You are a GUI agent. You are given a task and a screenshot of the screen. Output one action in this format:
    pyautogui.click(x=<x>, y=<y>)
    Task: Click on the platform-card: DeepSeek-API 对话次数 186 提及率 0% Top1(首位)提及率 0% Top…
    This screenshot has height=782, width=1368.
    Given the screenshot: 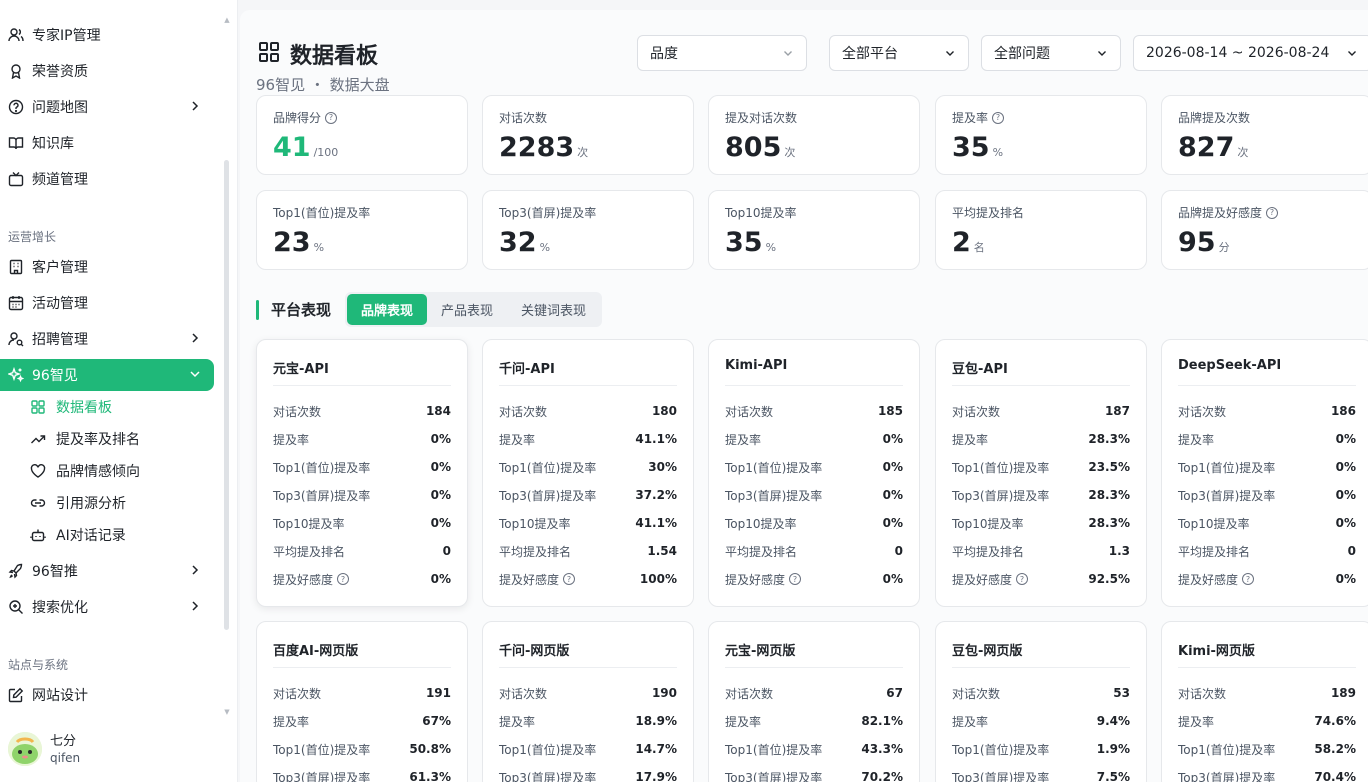 What is the action you would take?
    pyautogui.click(x=1264, y=473)
    